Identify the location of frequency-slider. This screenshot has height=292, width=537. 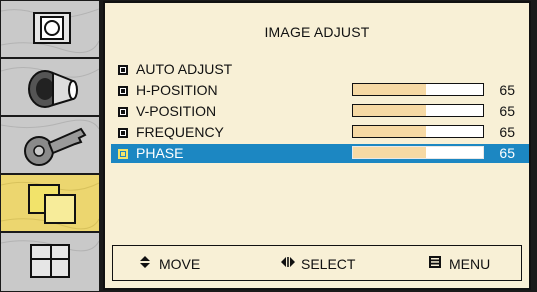
(418, 131).